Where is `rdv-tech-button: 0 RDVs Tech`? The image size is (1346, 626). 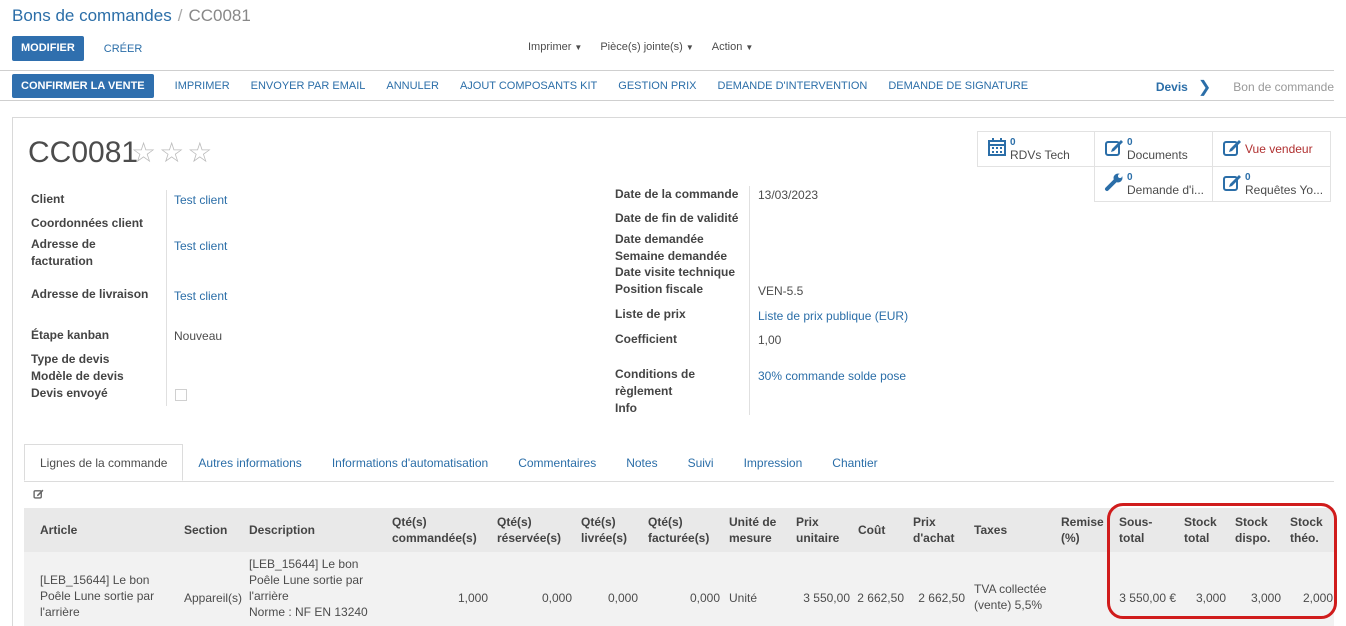
rdv-tech-button: 0 RDVs Tech is located at coordinates (1036, 149).